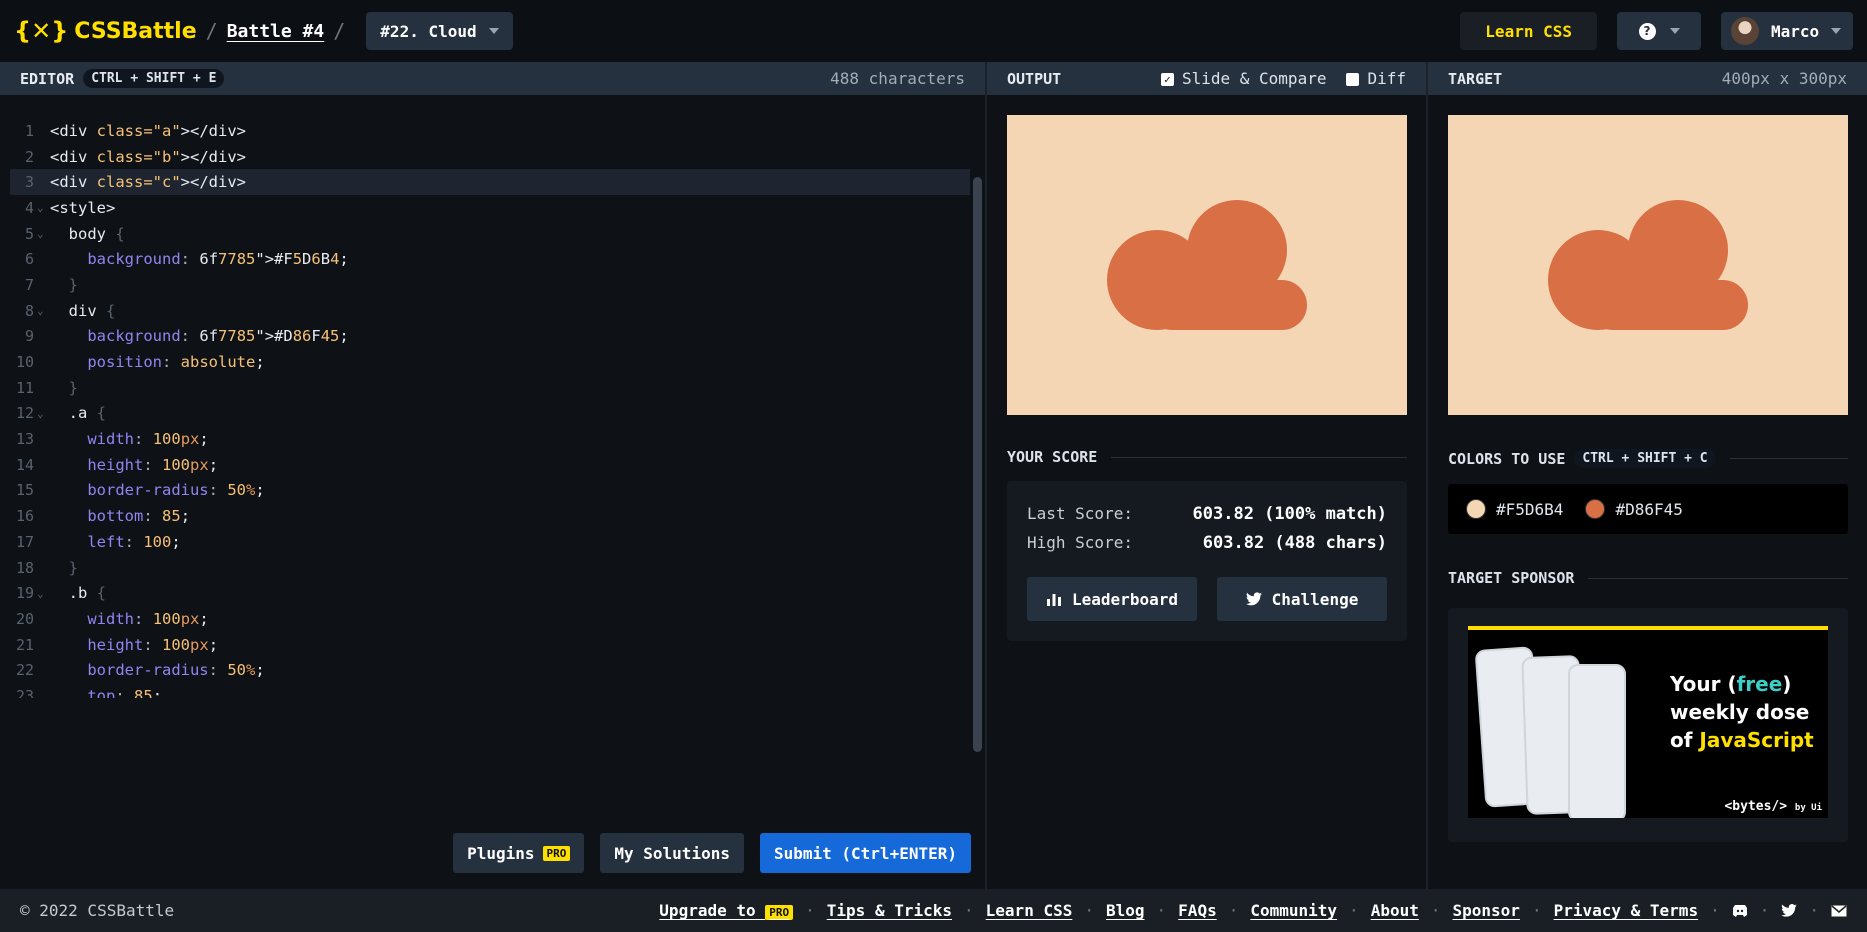 Image resolution: width=1867 pixels, height=932 pixels. I want to click on checkbox-checked-icon: ✓, so click(1167, 79).